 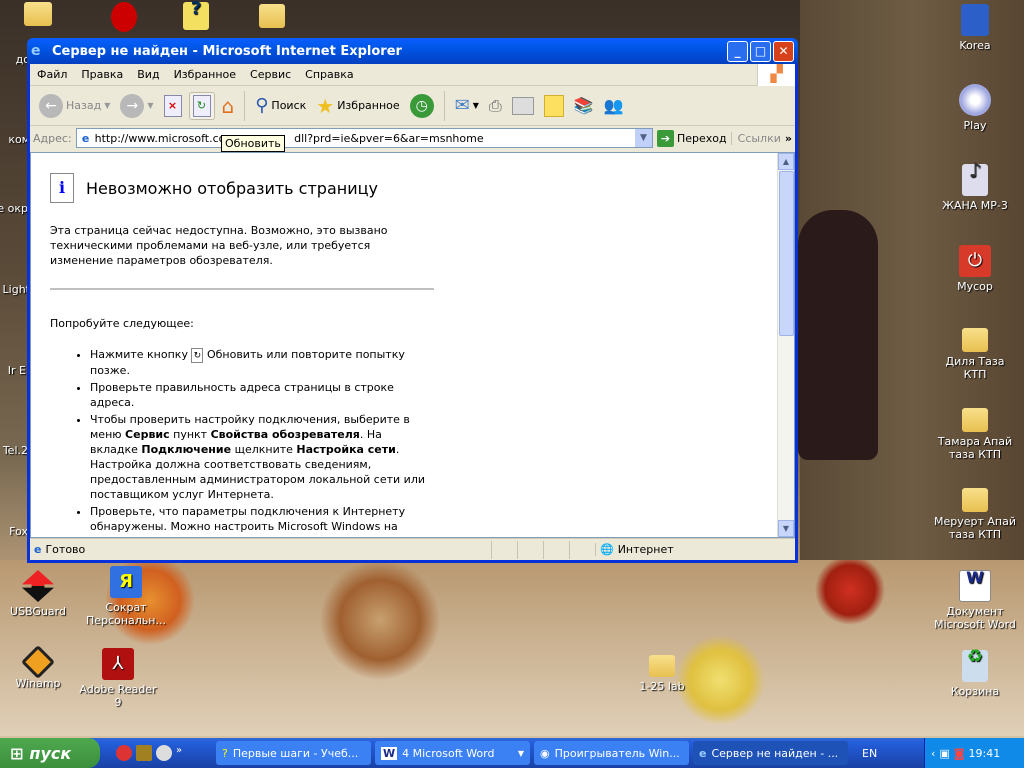 What do you see at coordinates (975, 108) in the screenshot?
I see `desktop-icon-play: Play` at bounding box center [975, 108].